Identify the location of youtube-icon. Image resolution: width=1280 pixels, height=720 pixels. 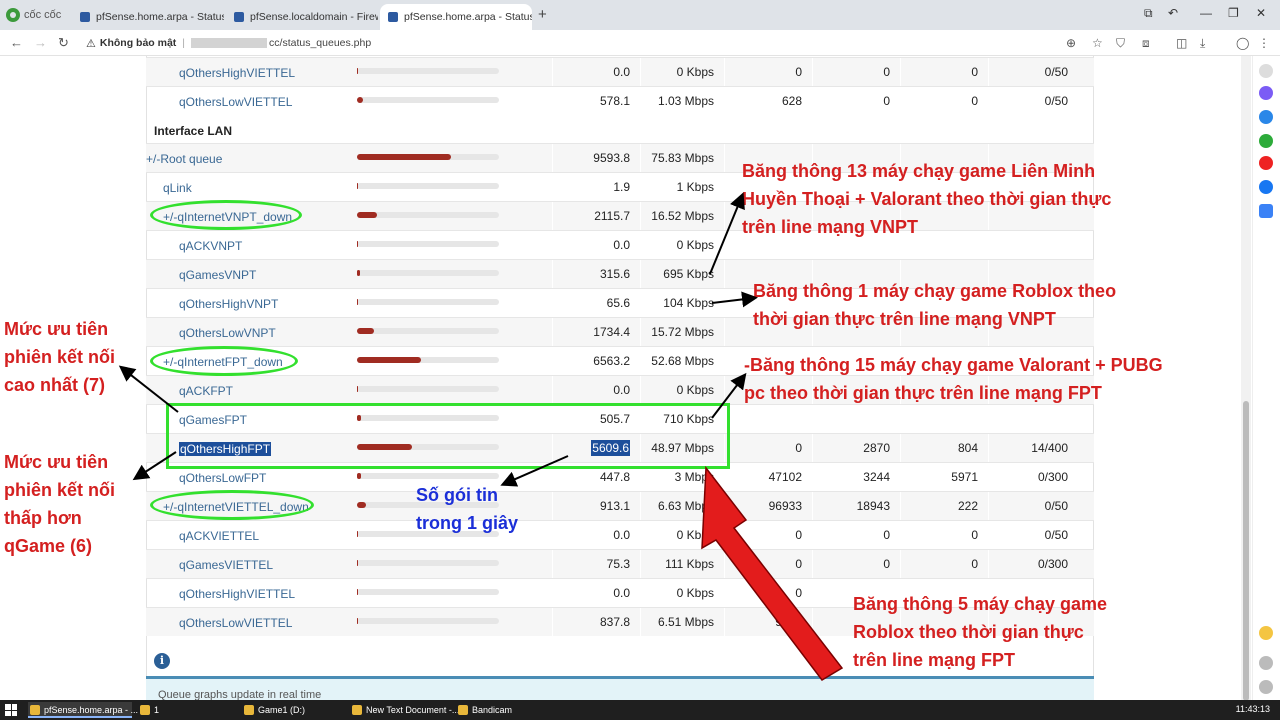
(1266, 163).